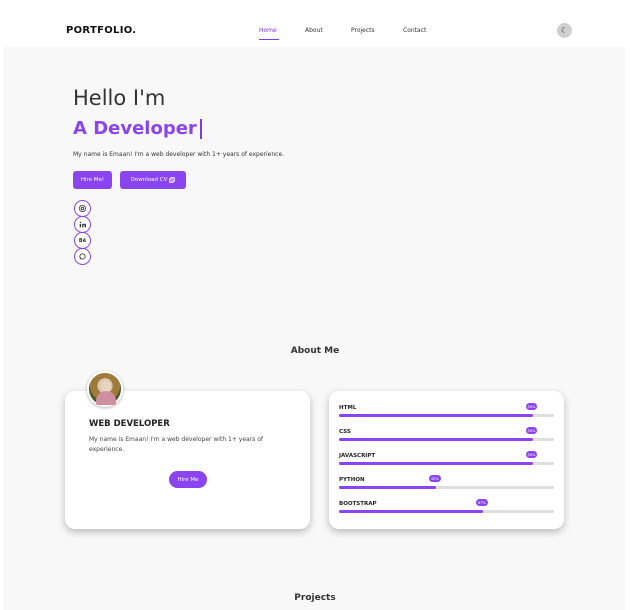 The height and width of the screenshot is (610, 630). I want to click on moon-icon: ☾, so click(564, 30).